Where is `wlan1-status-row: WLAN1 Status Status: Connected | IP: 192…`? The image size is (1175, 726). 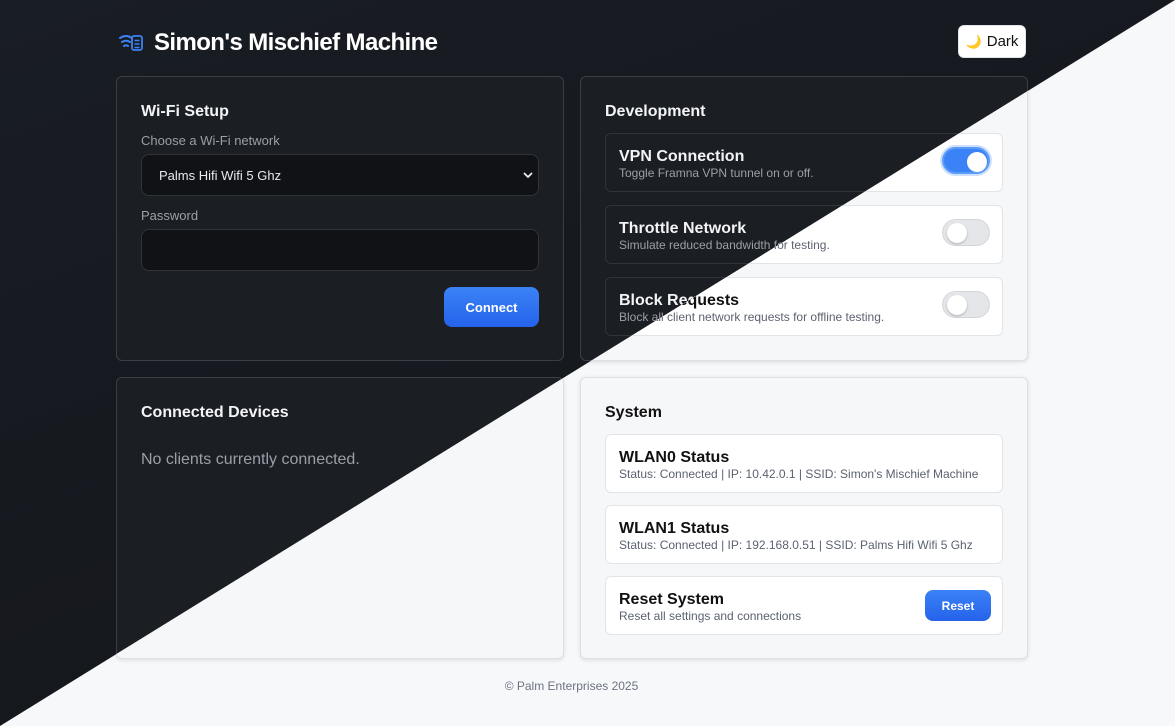 wlan1-status-row: WLAN1 Status Status: Connected | IP: 192… is located at coordinates (804, 534).